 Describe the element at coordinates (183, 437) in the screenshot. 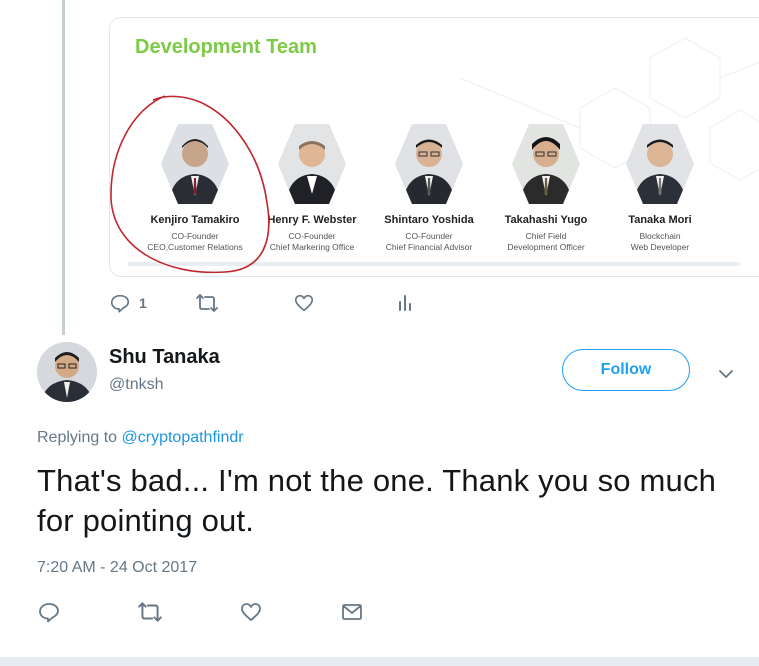

I see `mention-link: @cryptopathfindr` at that location.